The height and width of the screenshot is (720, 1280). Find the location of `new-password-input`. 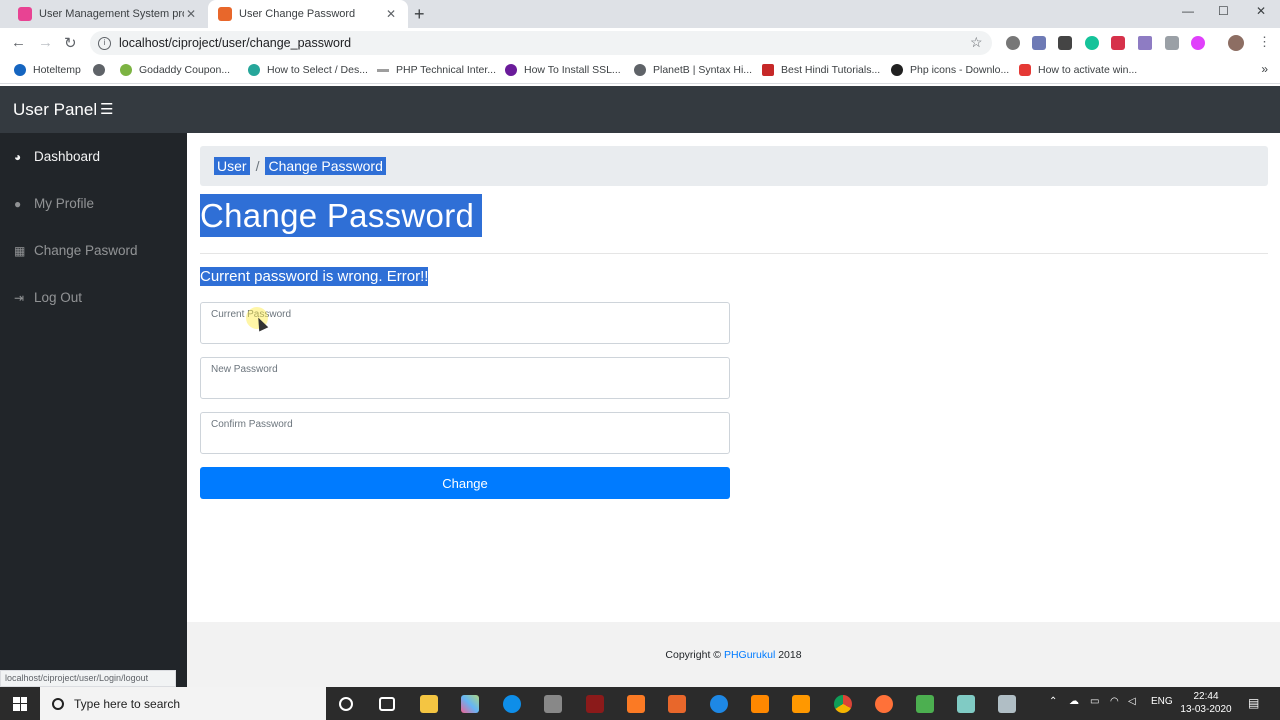

new-password-input is located at coordinates (463, 387).